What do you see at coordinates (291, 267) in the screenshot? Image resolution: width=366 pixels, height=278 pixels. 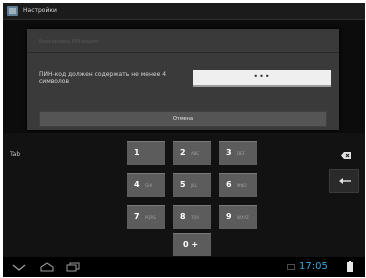 I see `keyboard-indicator-icon` at bounding box center [291, 267].